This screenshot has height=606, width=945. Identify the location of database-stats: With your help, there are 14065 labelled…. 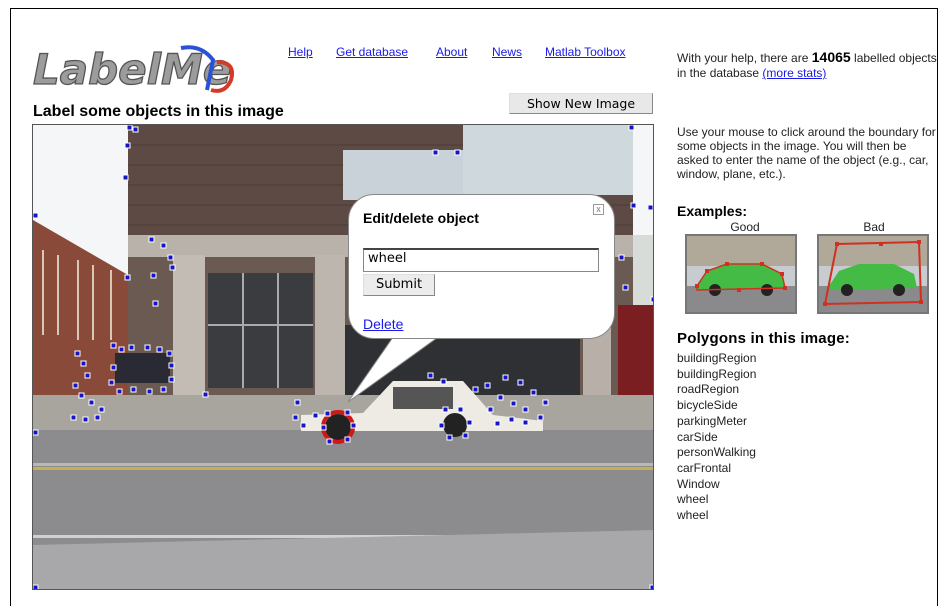
(808, 65).